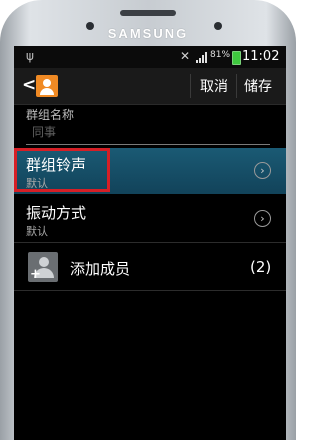 This screenshot has width=320, height=440. Describe the element at coordinates (258, 86) in the screenshot. I see `save-button: 储存` at that location.